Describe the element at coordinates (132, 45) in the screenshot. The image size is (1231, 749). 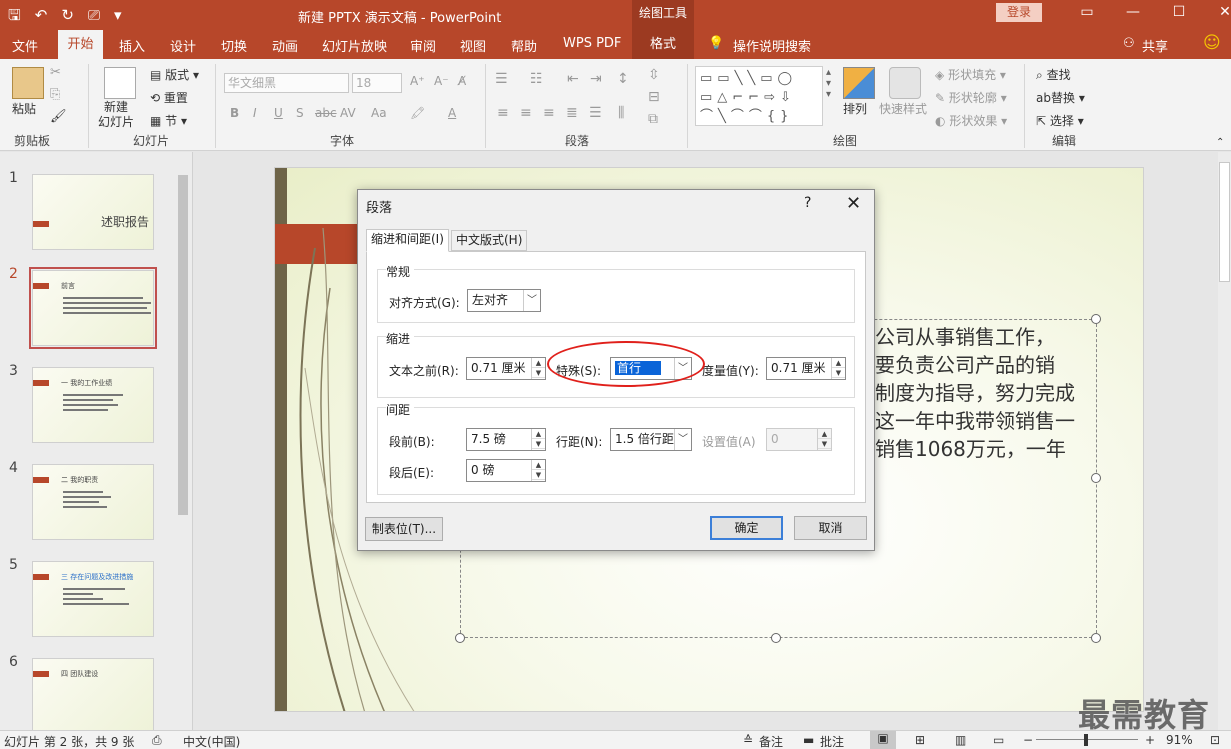
I see `tab-insert: 插入` at that location.